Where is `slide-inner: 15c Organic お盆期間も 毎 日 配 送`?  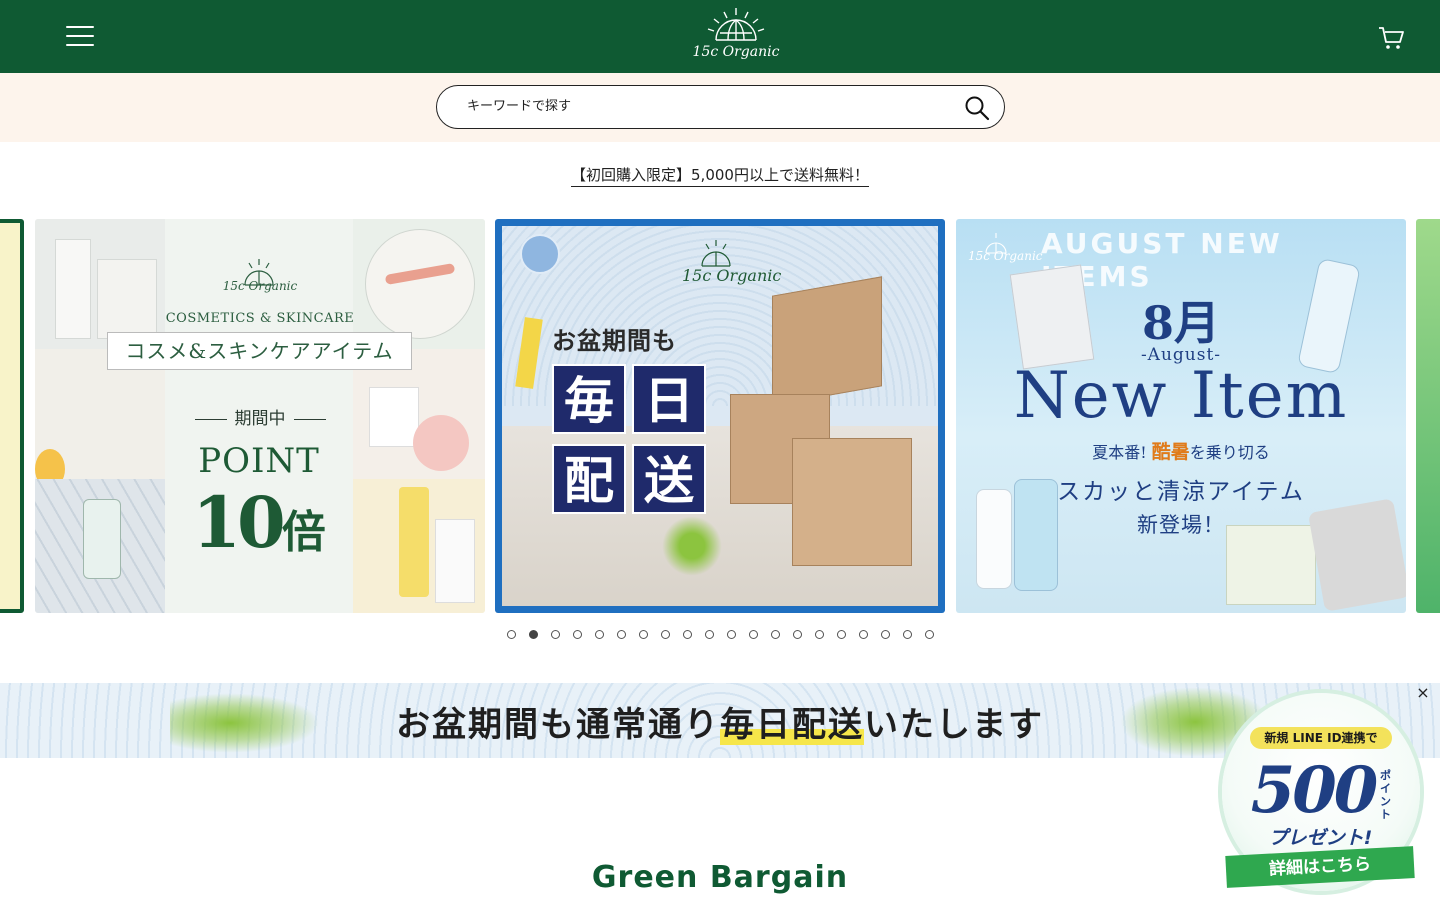
slide-inner: 15c Organic お盆期間も 毎 日 配 送 is located at coordinates (720, 416).